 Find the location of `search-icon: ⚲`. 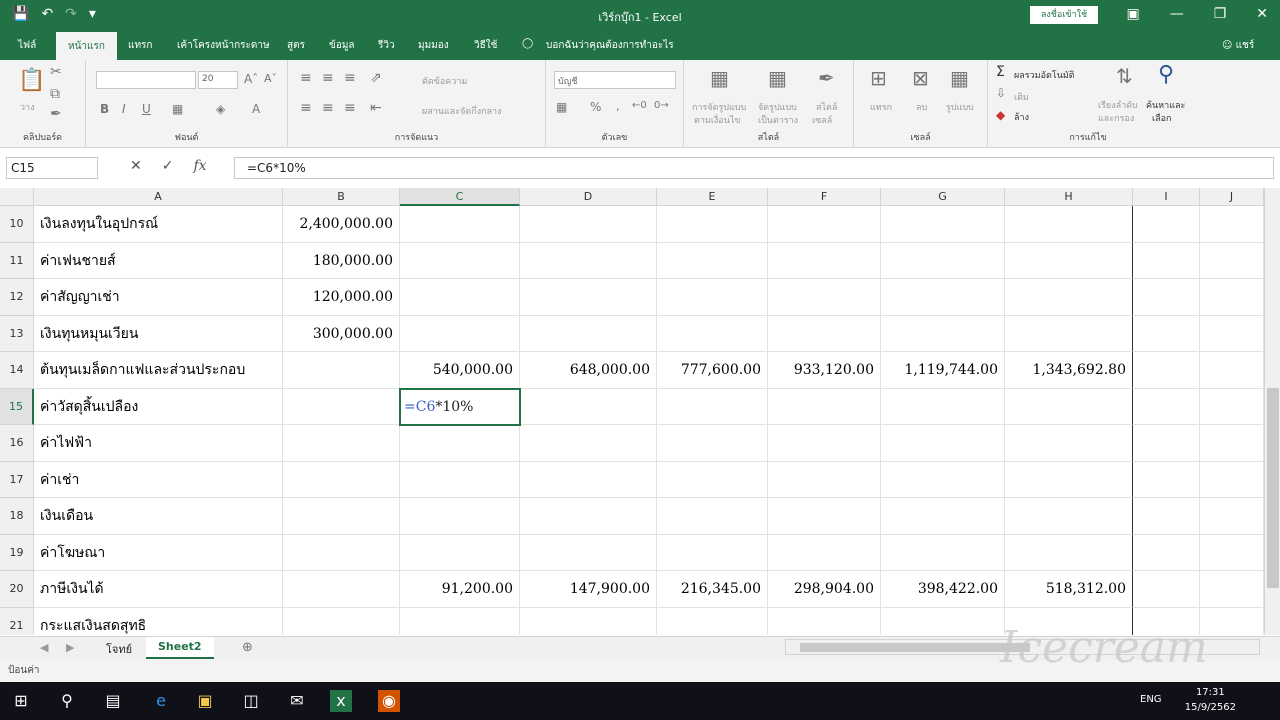

search-icon: ⚲ is located at coordinates (67, 701).